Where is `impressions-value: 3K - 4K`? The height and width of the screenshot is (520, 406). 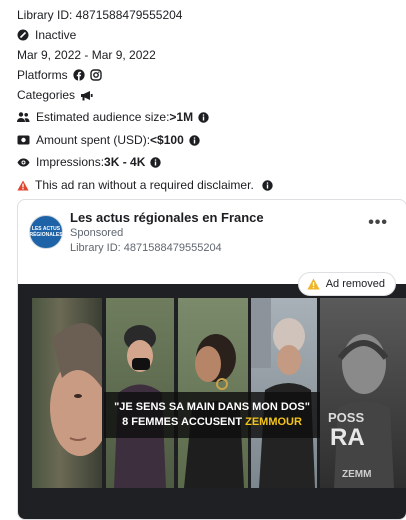
impressions-value: 3K - 4K is located at coordinates (125, 162).